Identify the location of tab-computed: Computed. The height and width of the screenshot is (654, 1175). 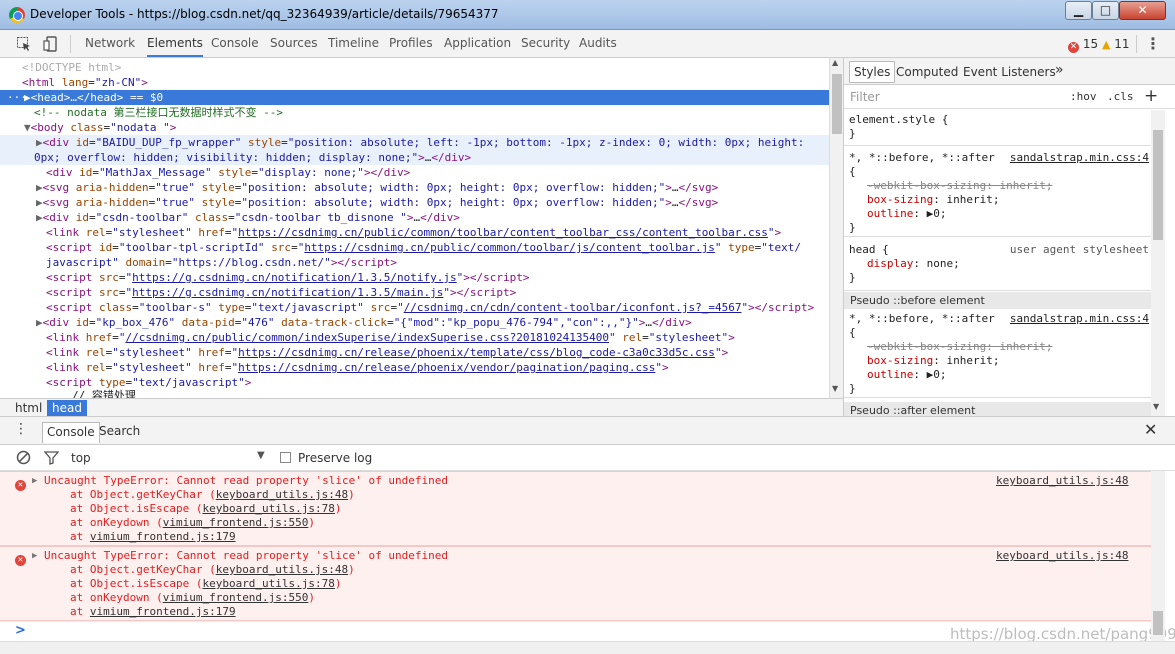
(927, 72).